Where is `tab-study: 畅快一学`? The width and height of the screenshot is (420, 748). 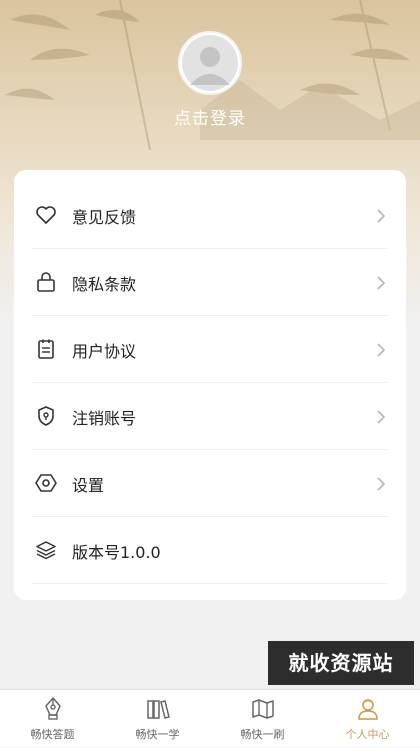 tab-study: 畅快一学 is located at coordinates (157, 719).